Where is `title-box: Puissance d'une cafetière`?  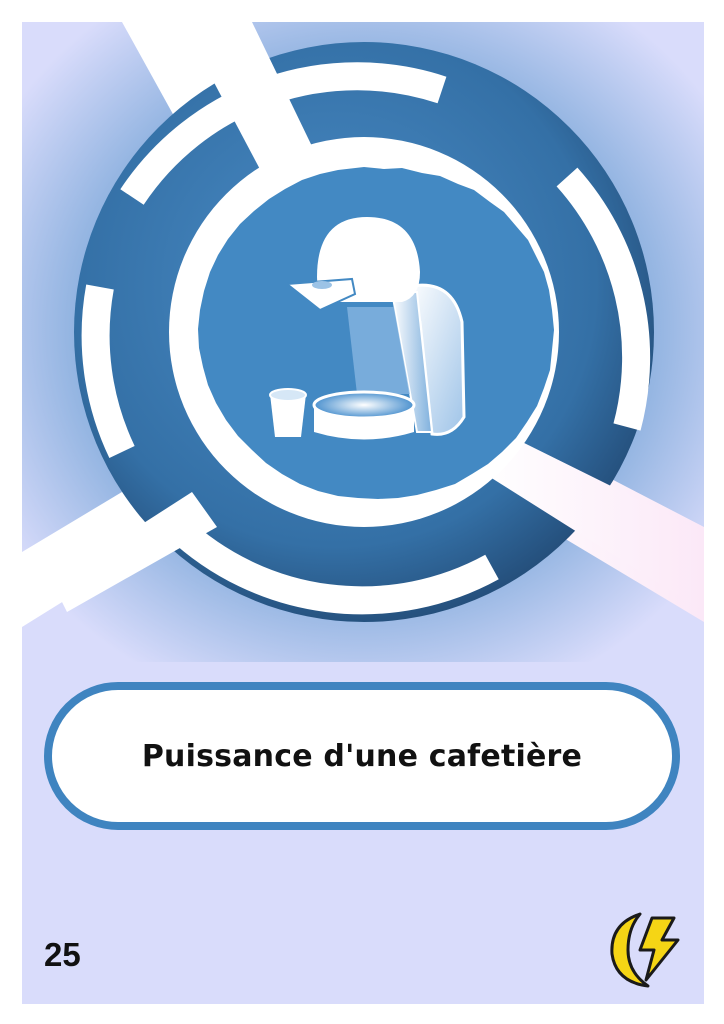 title-box: Puissance d'une cafetière is located at coordinates (362, 756).